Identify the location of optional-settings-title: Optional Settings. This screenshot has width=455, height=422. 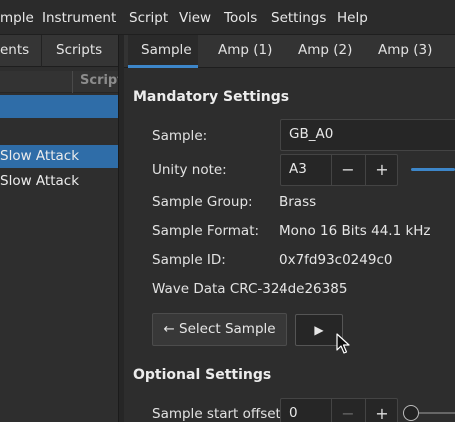
(202, 375).